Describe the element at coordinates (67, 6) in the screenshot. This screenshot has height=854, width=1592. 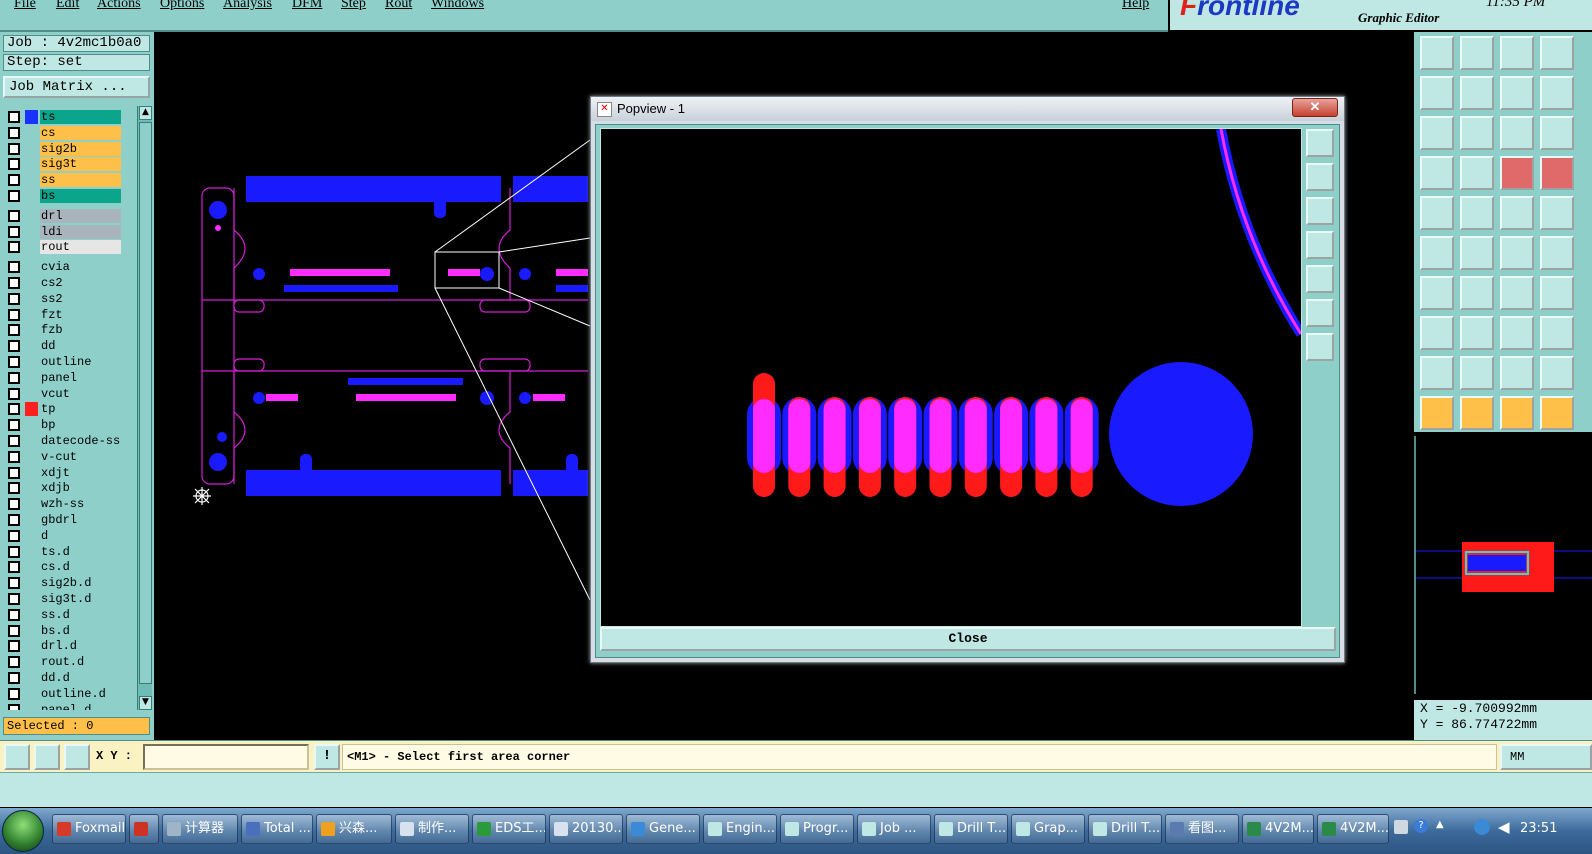
I see `menu-edit: Edit` at that location.